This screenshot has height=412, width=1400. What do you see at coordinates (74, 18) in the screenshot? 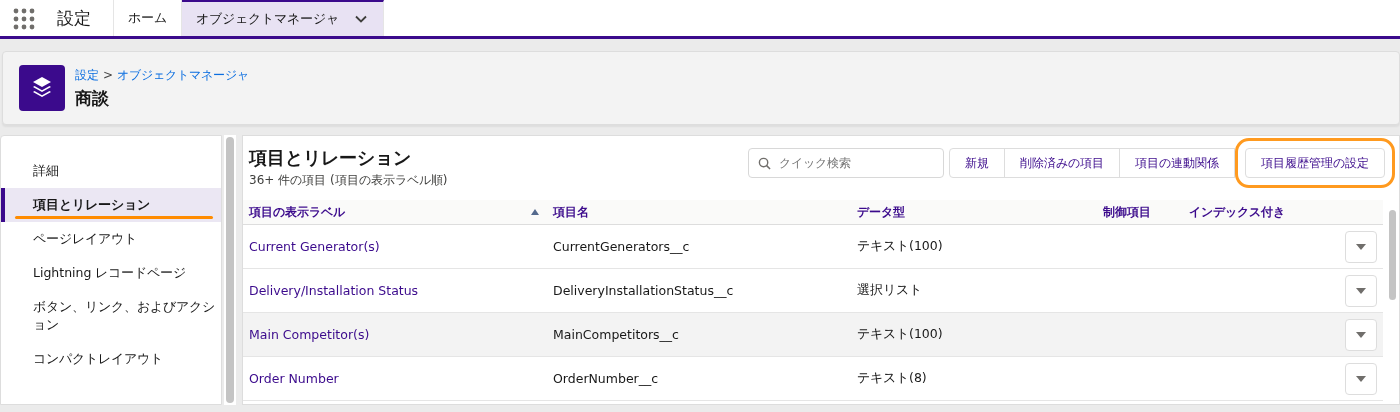
I see `app-title: 設定` at bounding box center [74, 18].